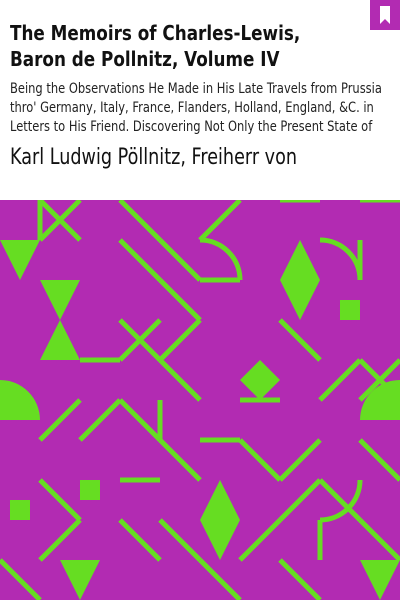 Image resolution: width=400 pixels, height=600 pixels. Describe the element at coordinates (154, 157) in the screenshot. I see `book-author: Karl Ludwig Pöllnitz, Freiherr von` at that location.